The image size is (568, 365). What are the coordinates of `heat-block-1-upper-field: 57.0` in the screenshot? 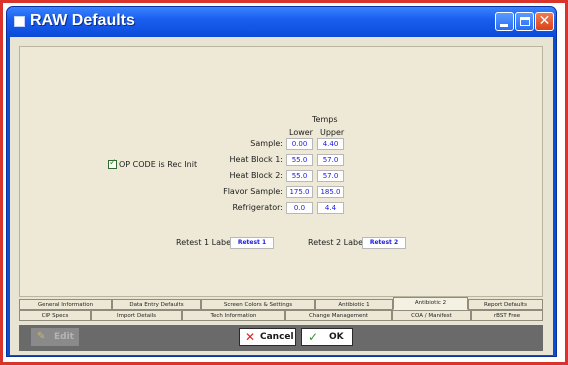 It's located at (330, 160).